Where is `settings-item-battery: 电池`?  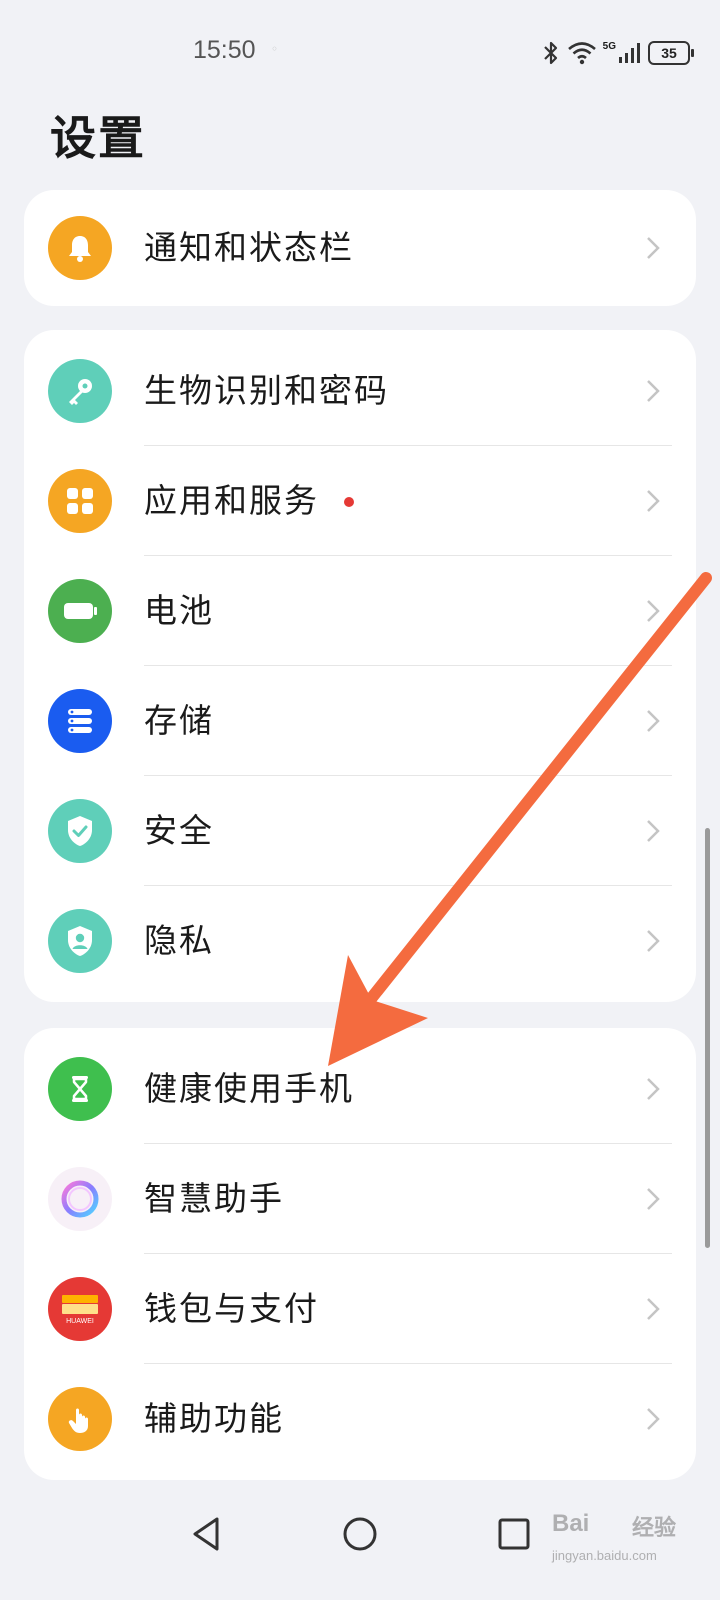
settings-item-battery: 电池 is located at coordinates (360, 611).